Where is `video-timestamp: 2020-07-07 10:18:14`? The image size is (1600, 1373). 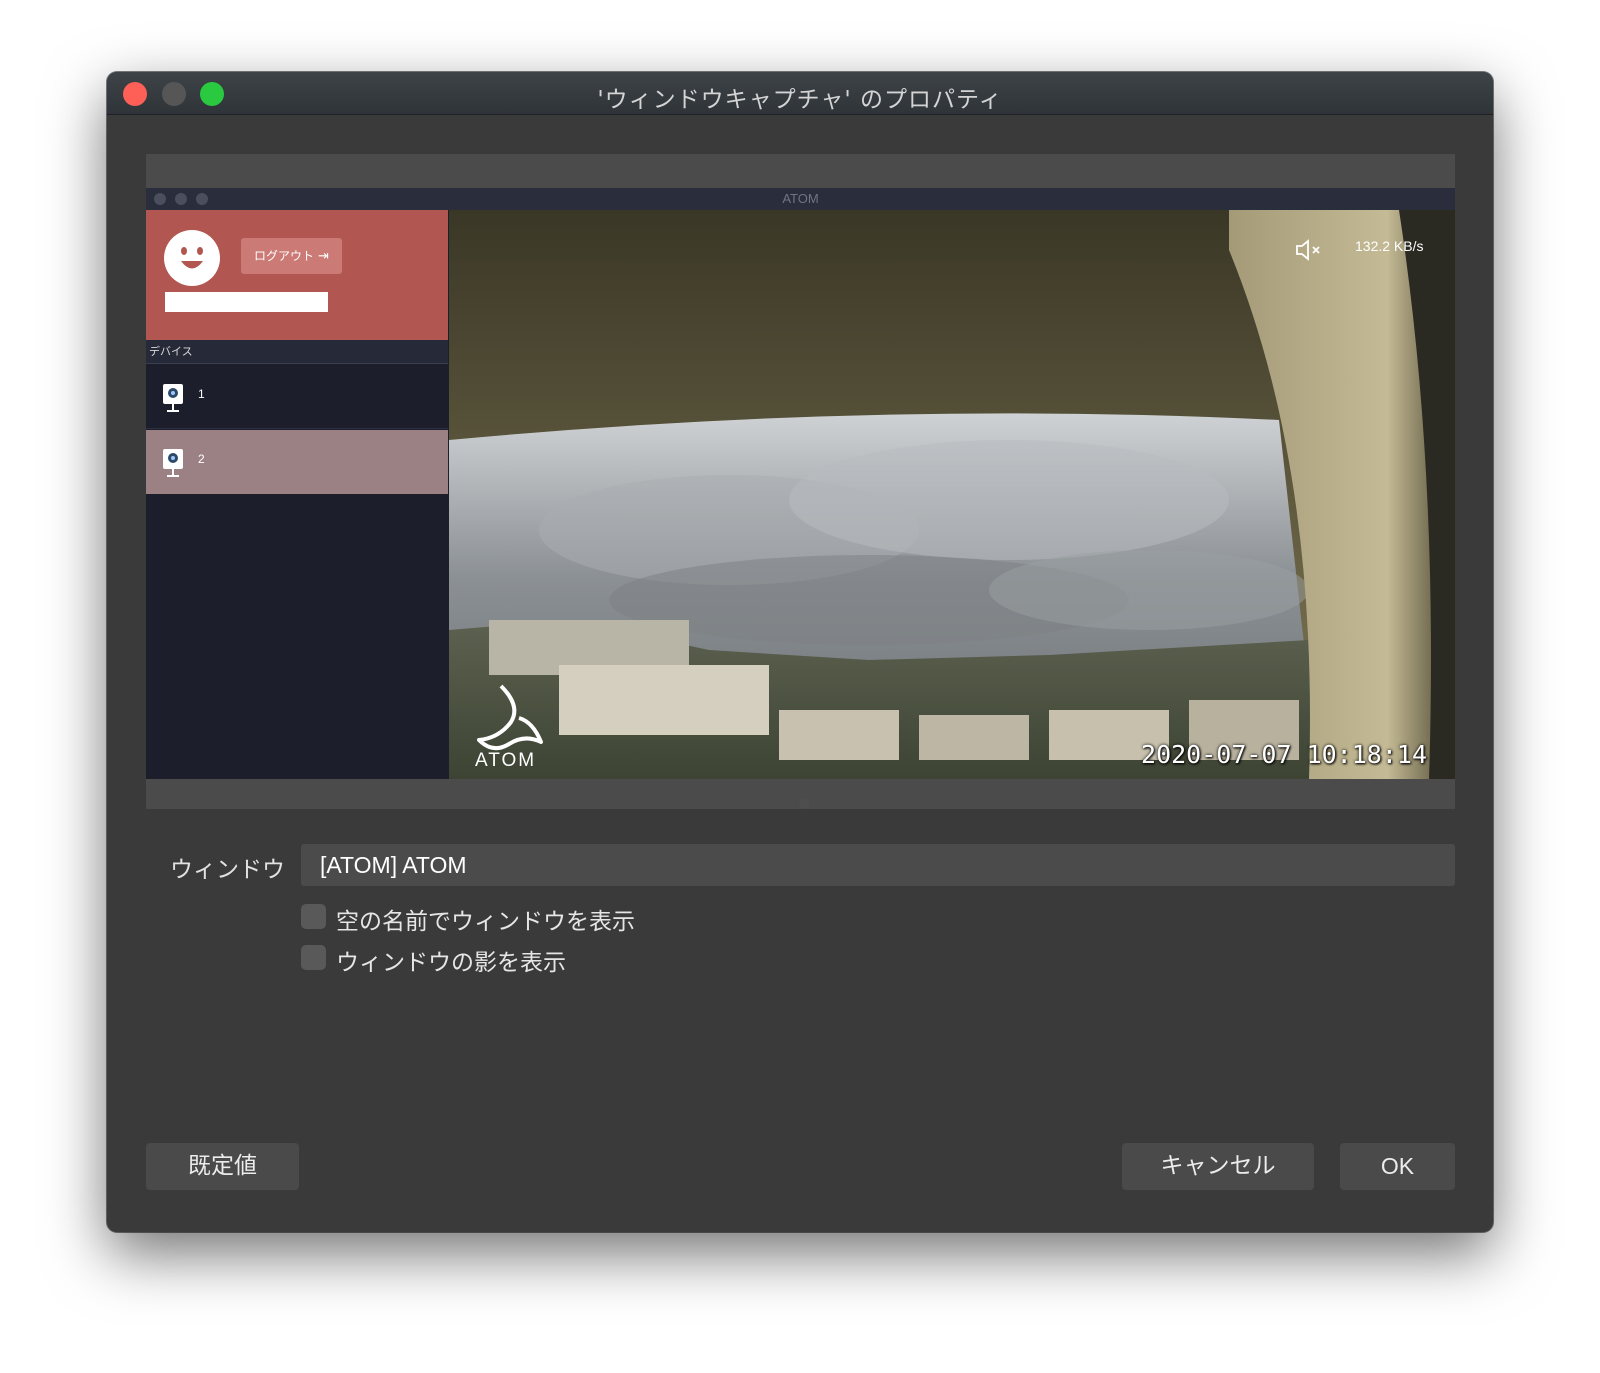
video-timestamp: 2020-07-07 10:18:14 is located at coordinates (1284, 754).